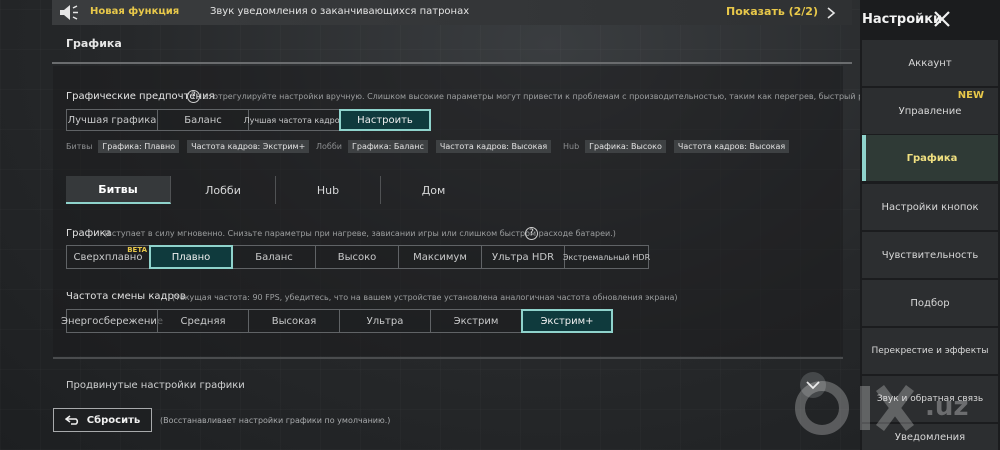  Describe the element at coordinates (902, 19) in the screenshot. I see `sidebar-title: Настройки` at that location.